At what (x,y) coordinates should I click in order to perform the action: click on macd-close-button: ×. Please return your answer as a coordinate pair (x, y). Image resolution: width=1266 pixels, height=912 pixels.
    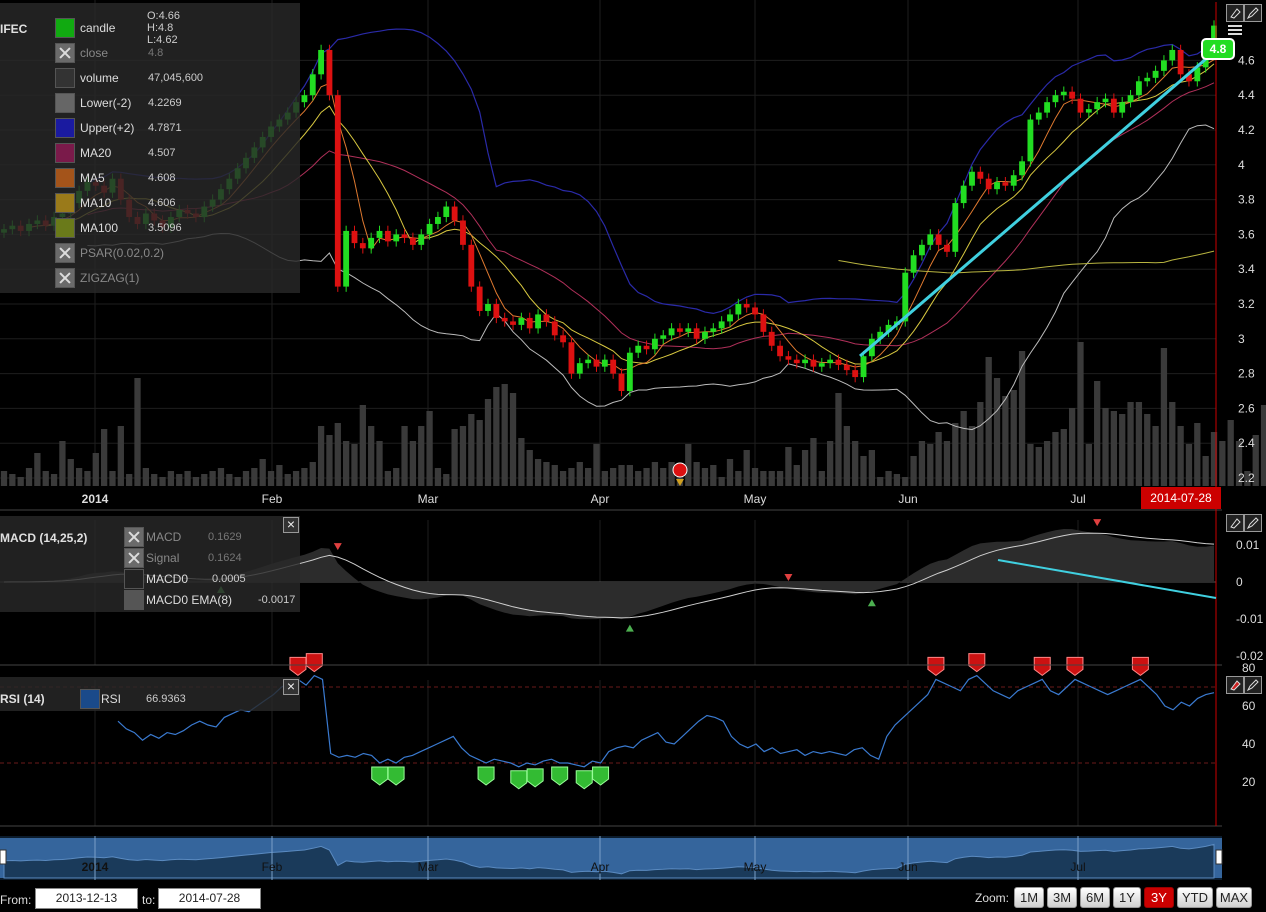
    Looking at the image, I should click on (291, 525).